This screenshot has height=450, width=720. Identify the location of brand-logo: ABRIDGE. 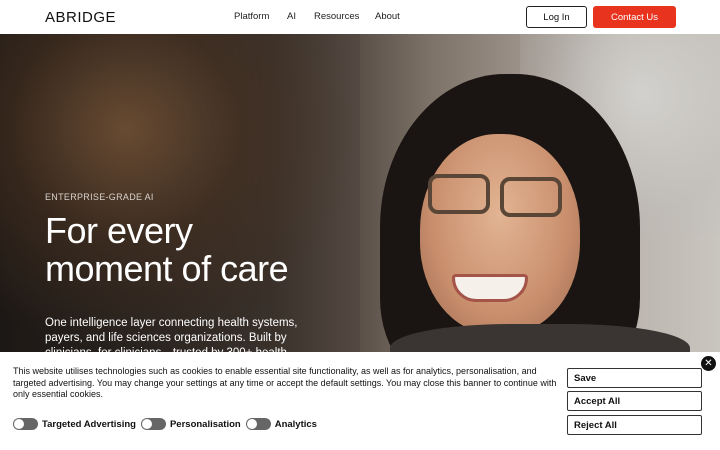
(80, 17).